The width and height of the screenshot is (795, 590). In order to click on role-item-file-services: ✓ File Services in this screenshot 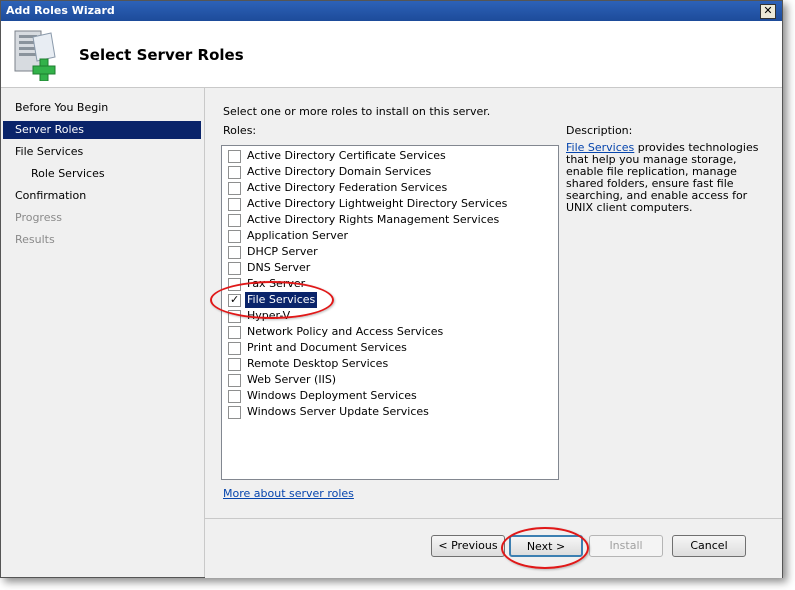, I will do `click(387, 300)`.